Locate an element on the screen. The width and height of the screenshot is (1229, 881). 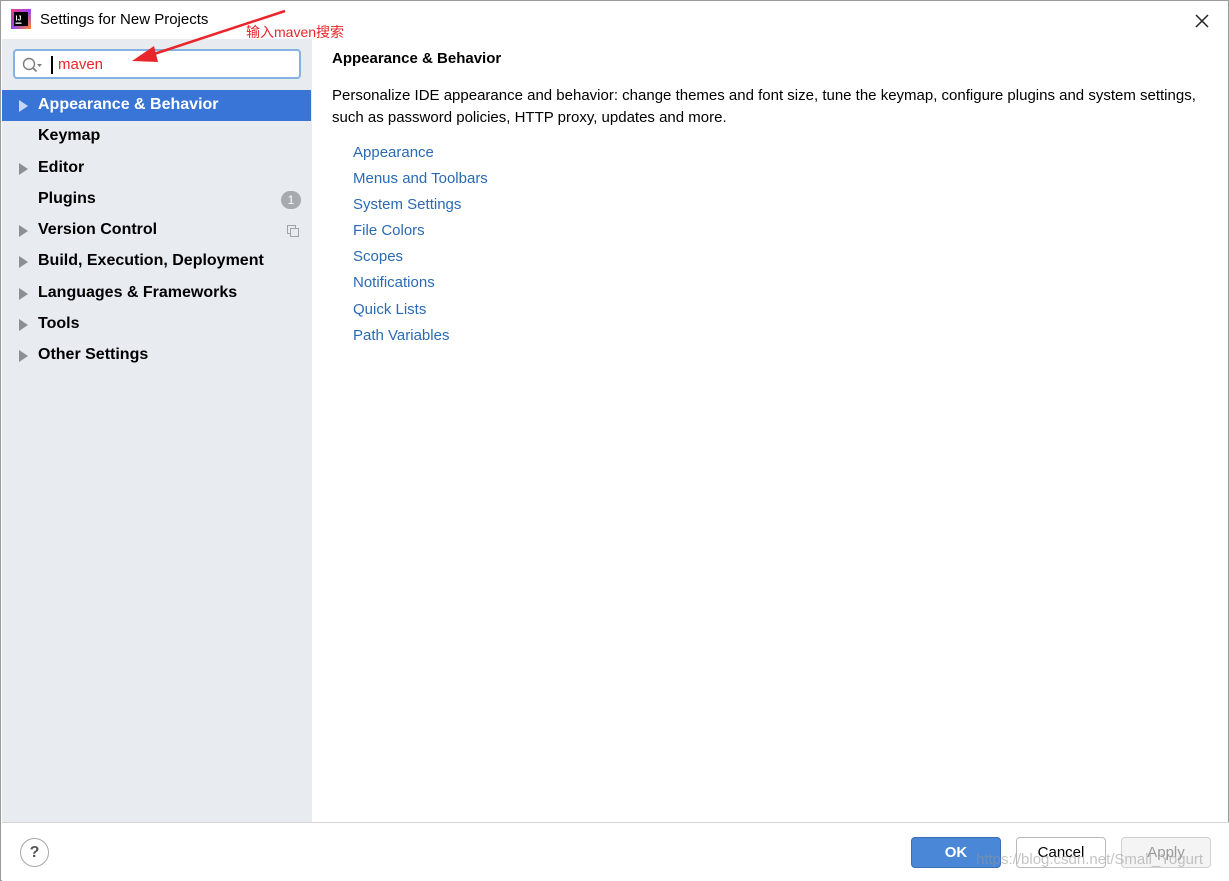
sidebar-item-label: Languages & Frameworks is located at coordinates (138, 292).